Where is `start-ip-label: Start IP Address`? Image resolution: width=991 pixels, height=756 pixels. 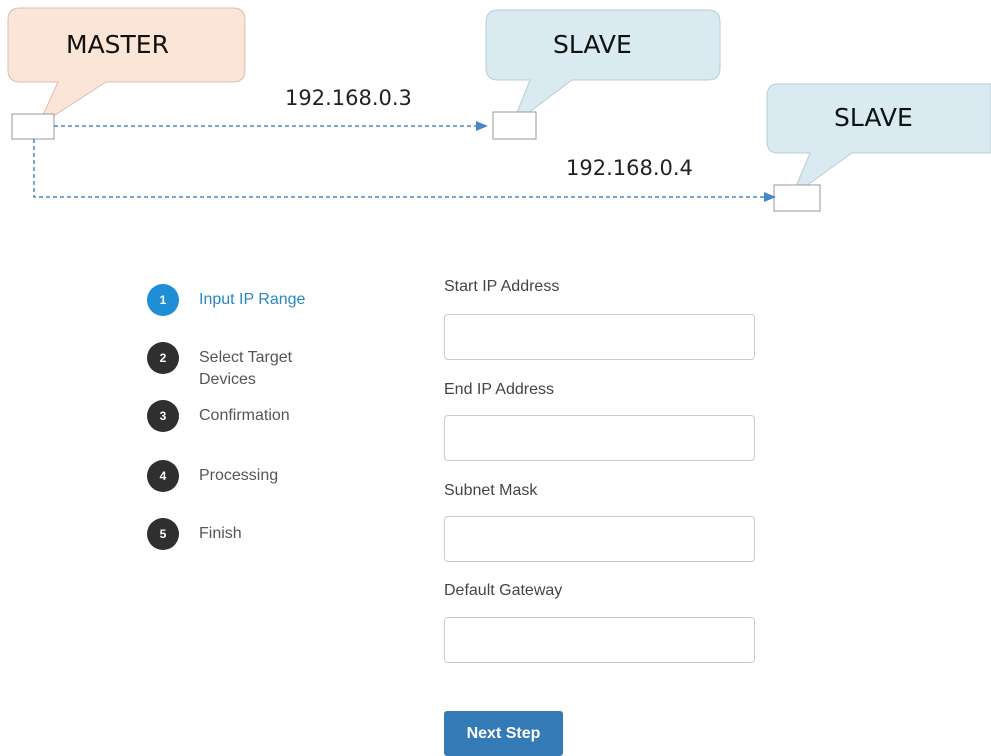 start-ip-label: Start IP Address is located at coordinates (502, 286).